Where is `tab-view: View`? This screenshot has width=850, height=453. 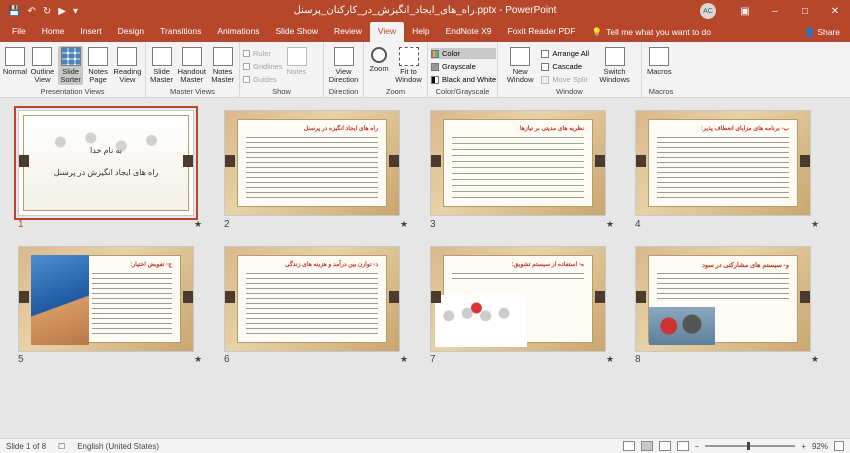 tab-view: View is located at coordinates (387, 32).